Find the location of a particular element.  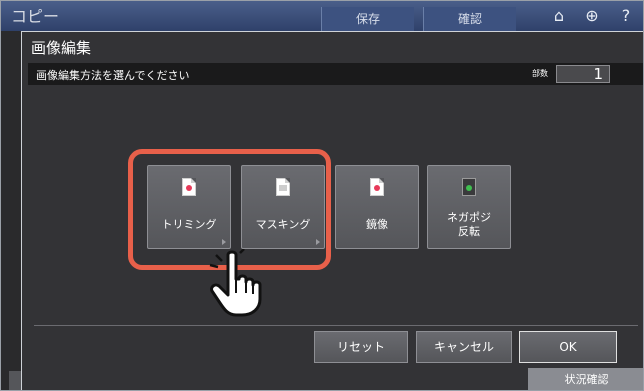

home-icon: ⌂ is located at coordinates (559, 16).